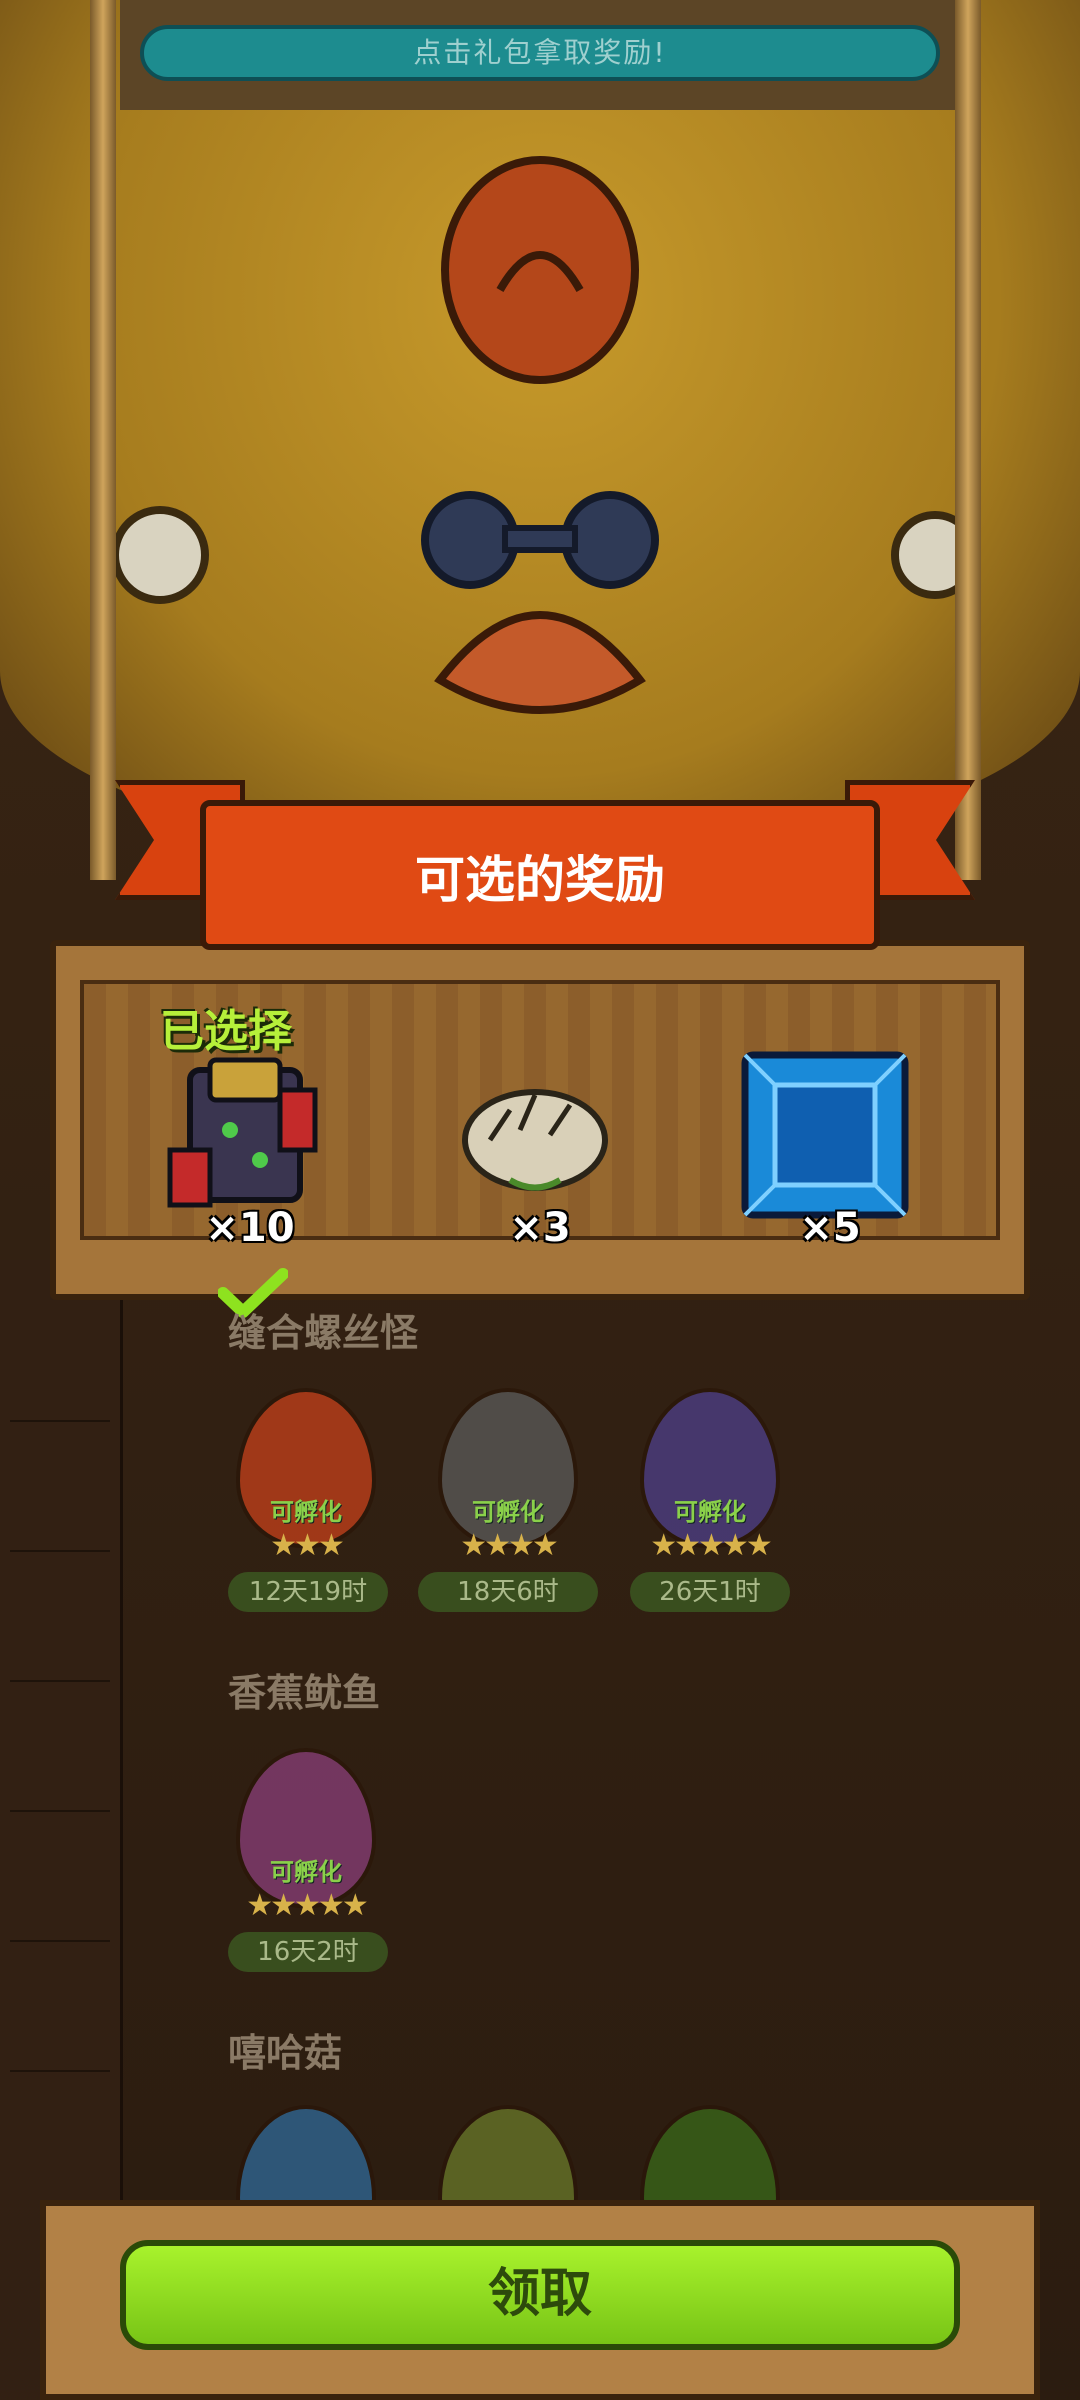 This screenshot has height=2400, width=1080. Describe the element at coordinates (710, 1512) in the screenshot. I see `egg-tag-1-3: 可孵化` at that location.